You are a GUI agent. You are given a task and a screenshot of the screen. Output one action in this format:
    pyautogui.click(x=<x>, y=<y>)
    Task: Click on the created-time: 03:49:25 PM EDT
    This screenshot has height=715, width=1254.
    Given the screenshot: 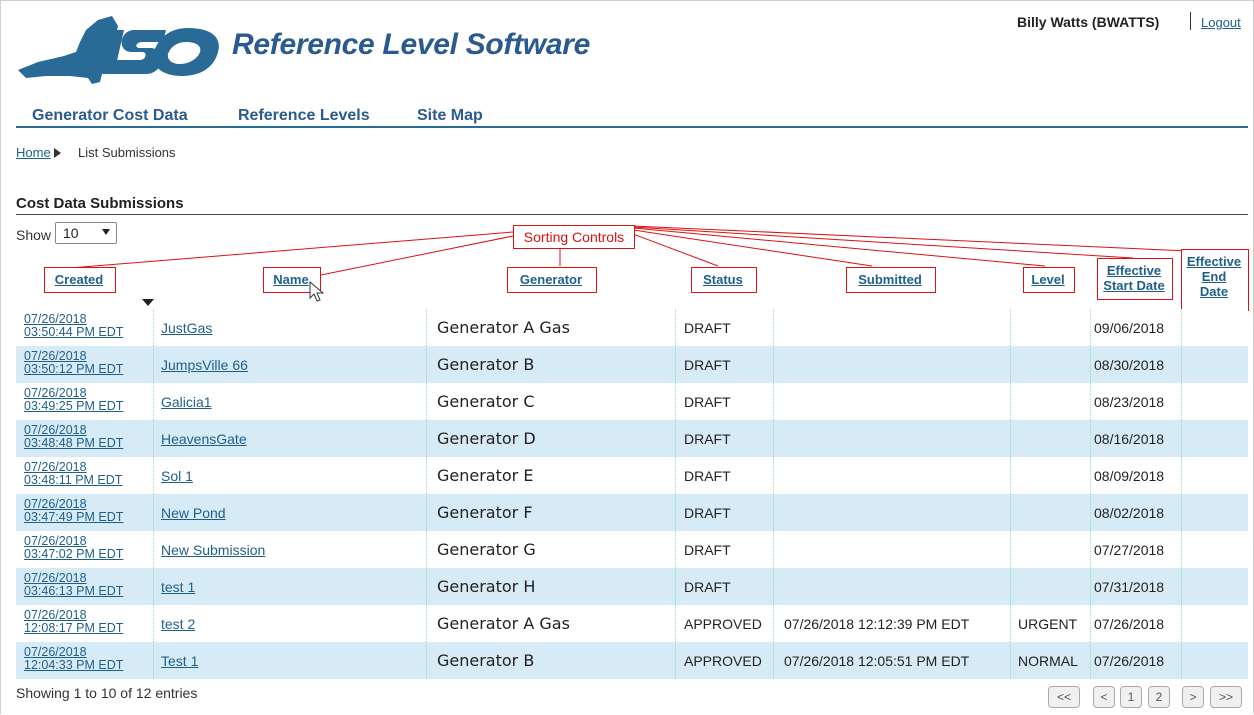 What is the action you would take?
    pyautogui.click(x=74, y=406)
    